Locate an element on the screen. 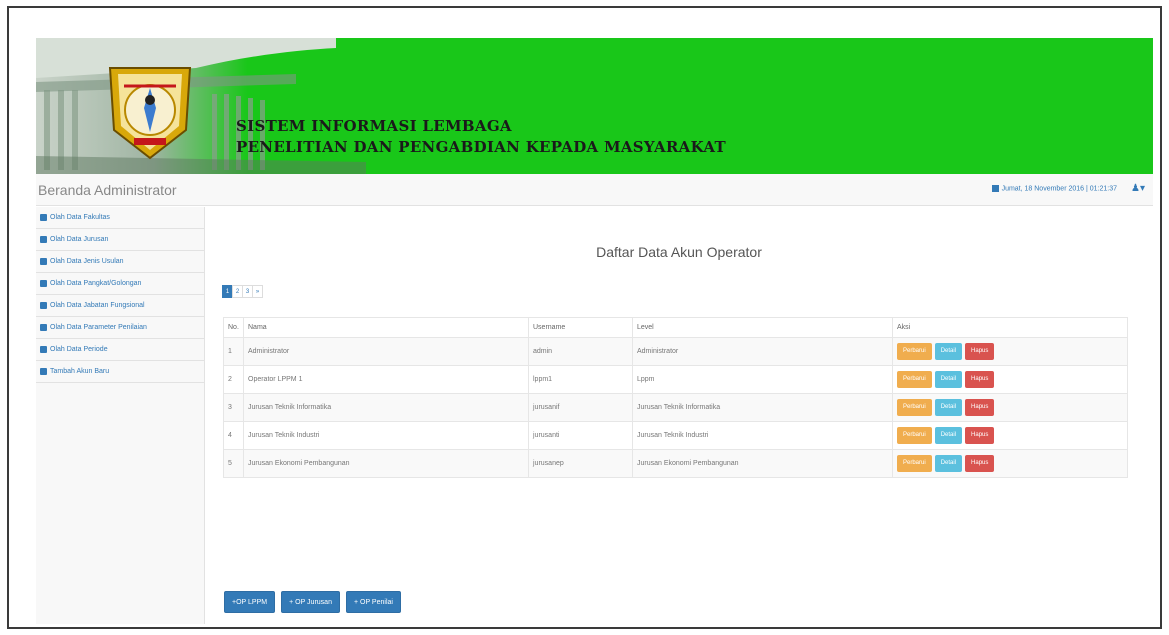 The height and width of the screenshot is (635, 1169). cell-level: Jurusan Ekonomi Pembangunan is located at coordinates (762, 463).